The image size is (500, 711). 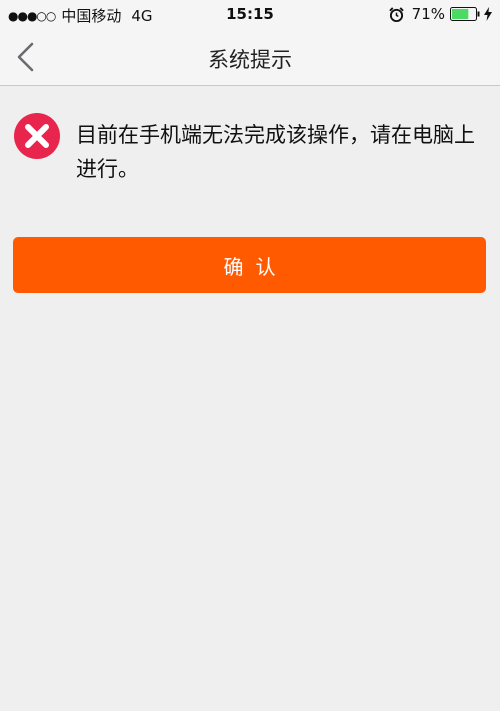 I want to click on nav-bar: 系统提示, so click(x=250, y=57).